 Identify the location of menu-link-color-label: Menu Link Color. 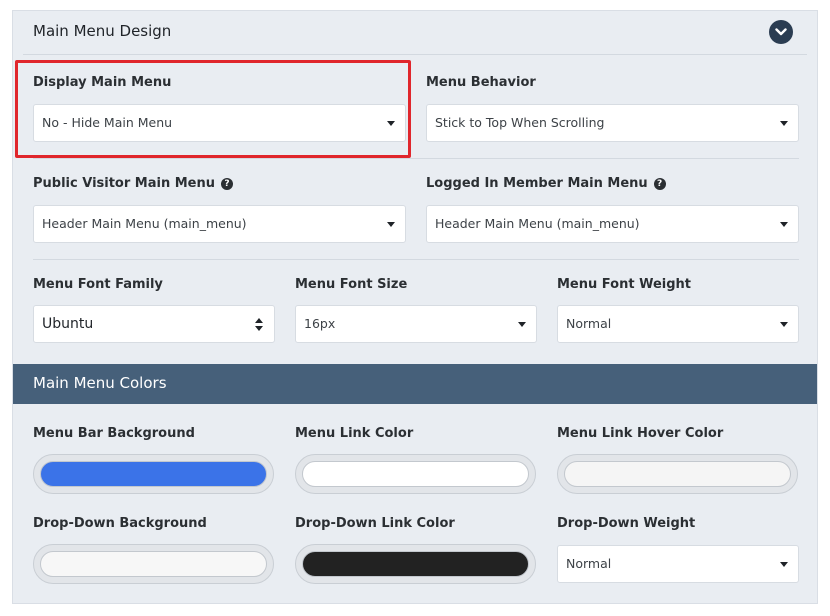
(354, 433).